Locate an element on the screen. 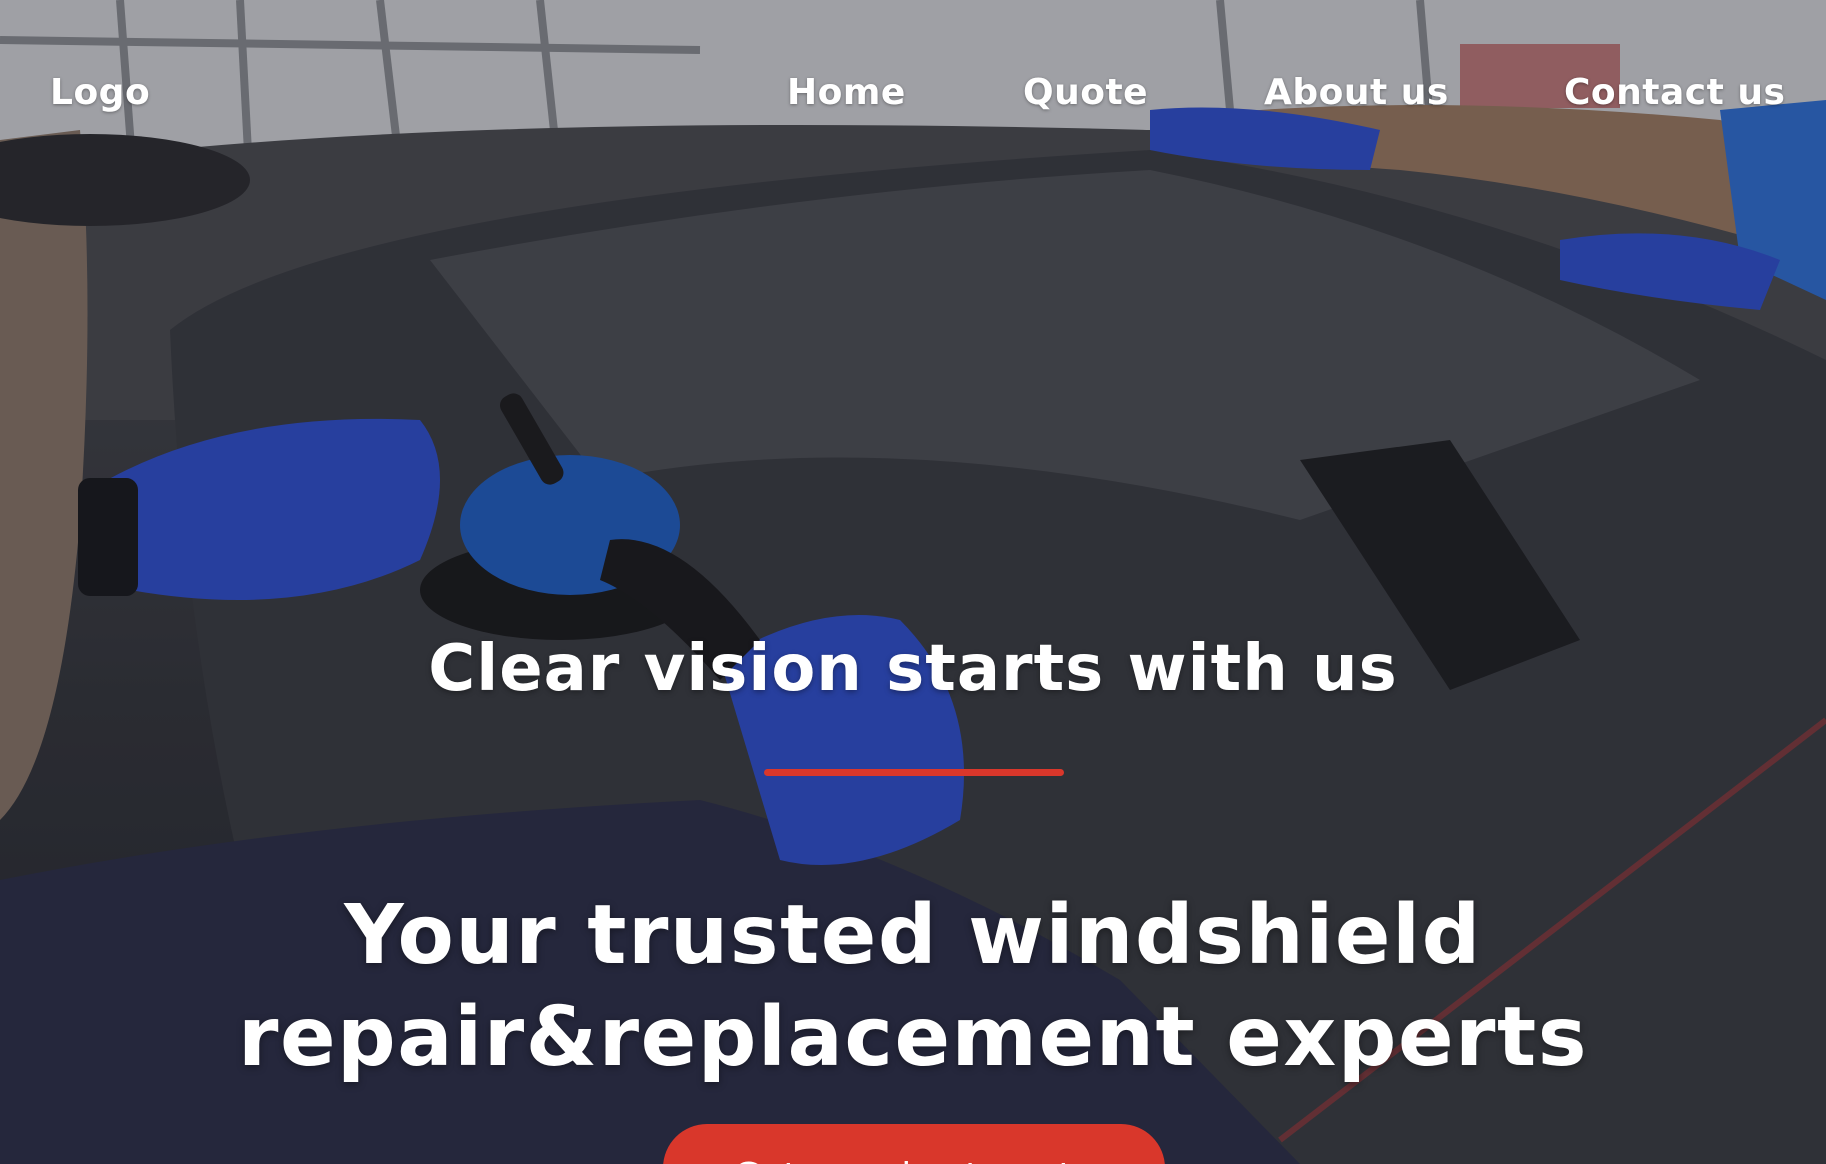 The image size is (1826, 1164). nav-links: Home Quote About us Contact us is located at coordinates (913, 97).